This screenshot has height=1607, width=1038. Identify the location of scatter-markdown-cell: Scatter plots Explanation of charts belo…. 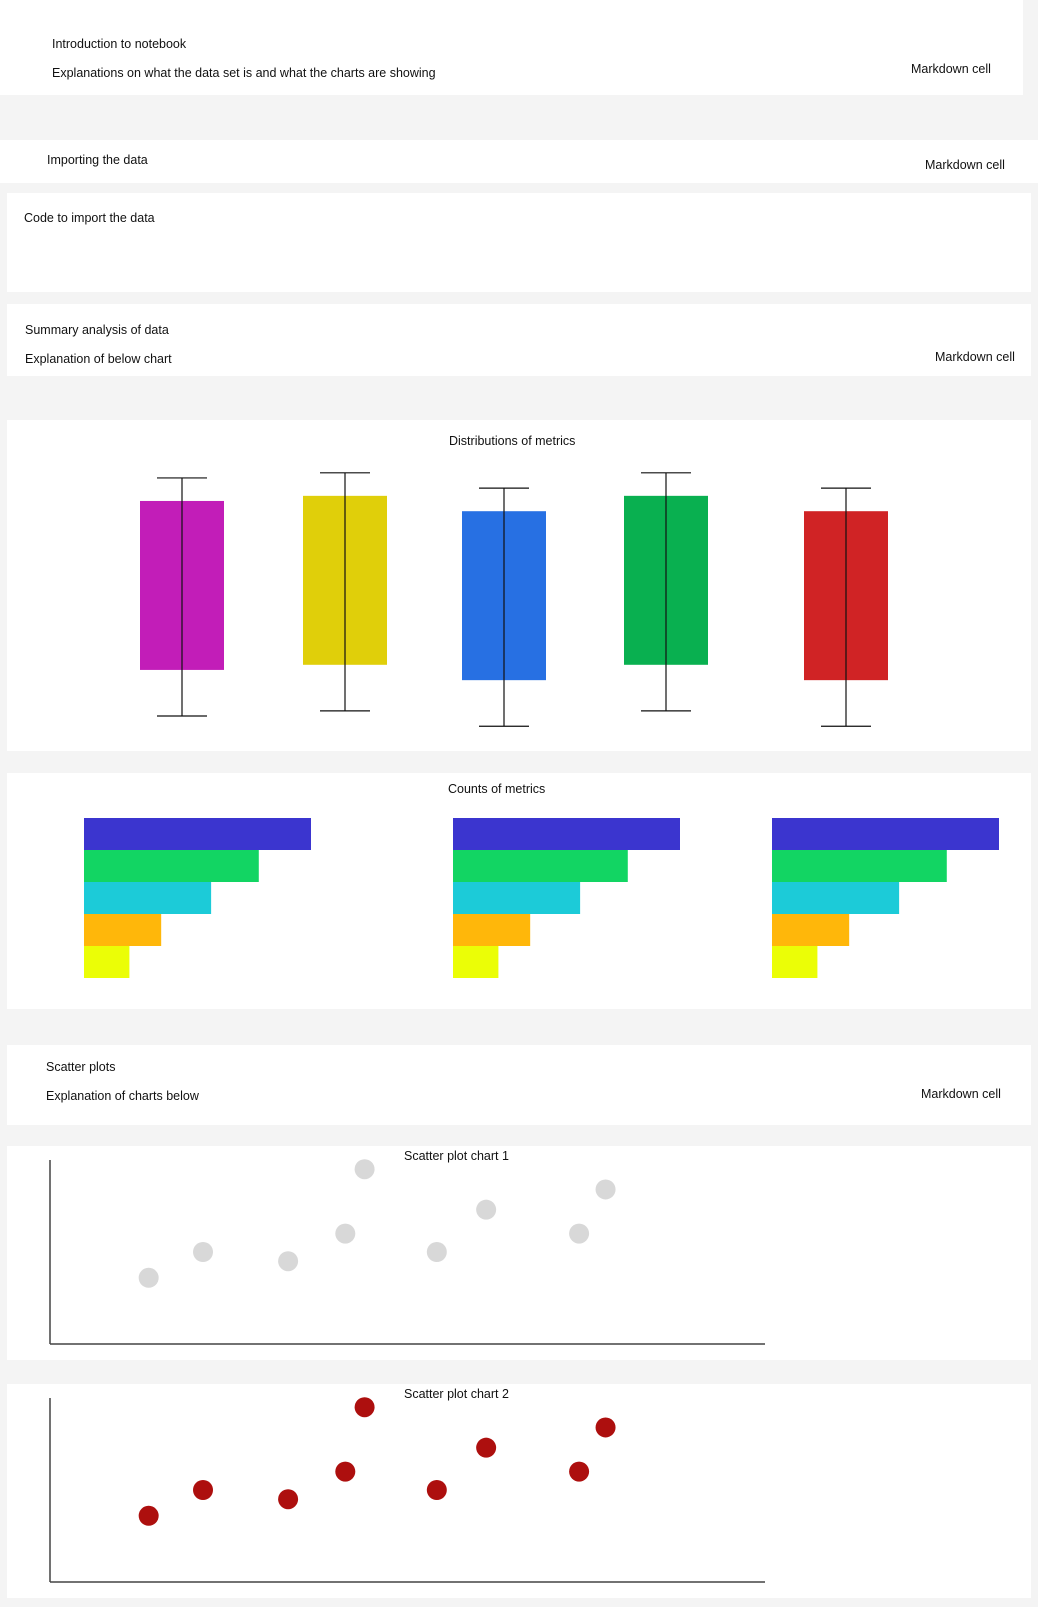
(519, 1085).